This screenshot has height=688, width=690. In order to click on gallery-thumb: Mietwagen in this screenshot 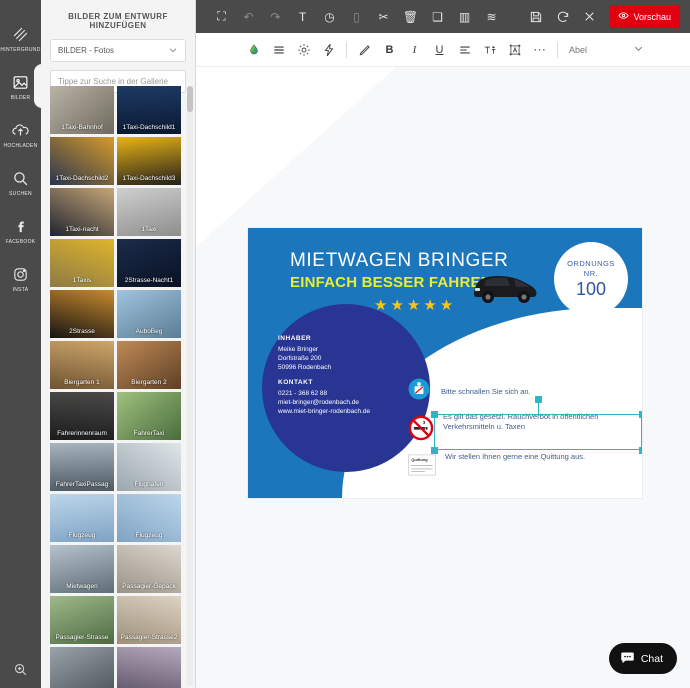, I will do `click(82, 569)`.